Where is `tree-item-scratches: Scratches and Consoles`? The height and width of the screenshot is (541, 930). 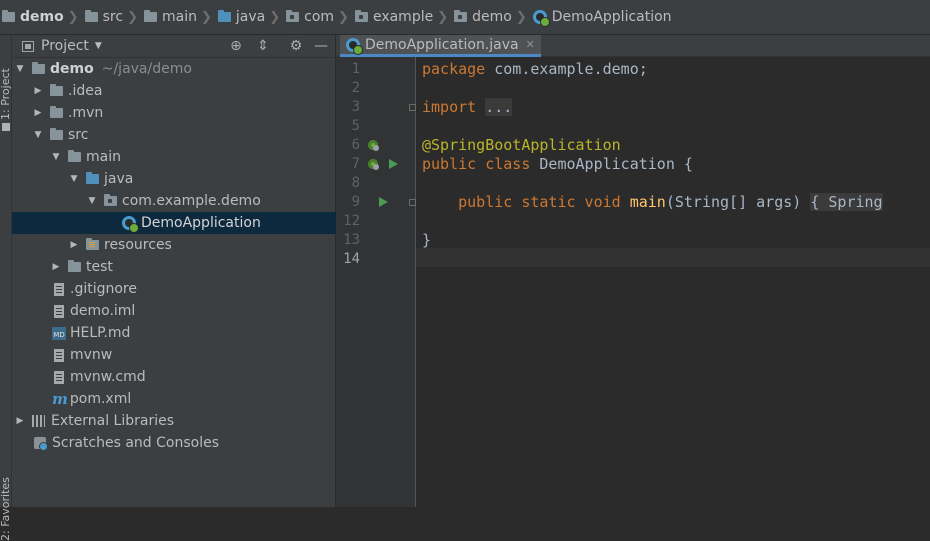 tree-item-scratches: Scratches and Consoles is located at coordinates (184, 443).